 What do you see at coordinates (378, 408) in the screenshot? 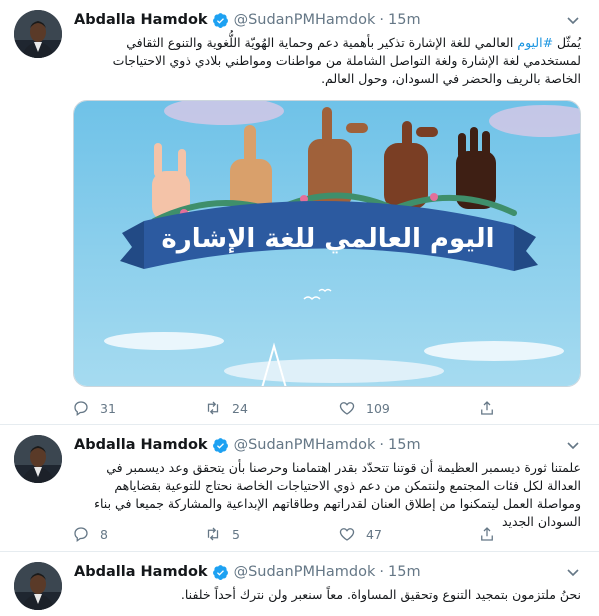
I see `like-count: 109` at bounding box center [378, 408].